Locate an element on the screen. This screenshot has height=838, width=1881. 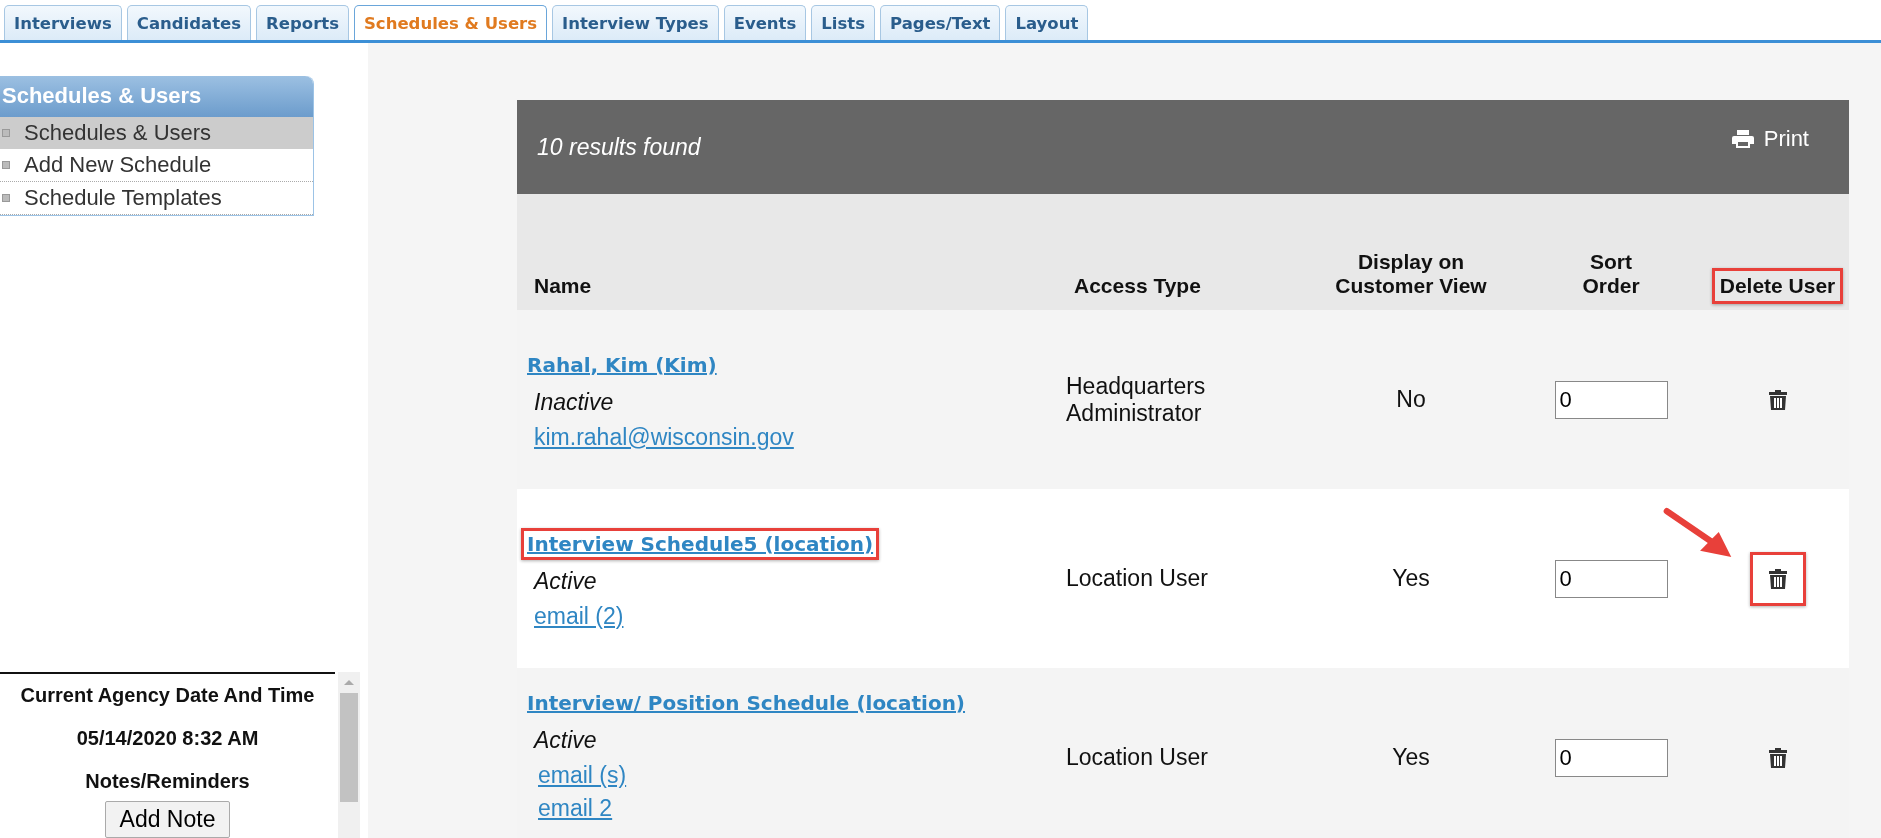
tab: Interviews is located at coordinates (63, 22).